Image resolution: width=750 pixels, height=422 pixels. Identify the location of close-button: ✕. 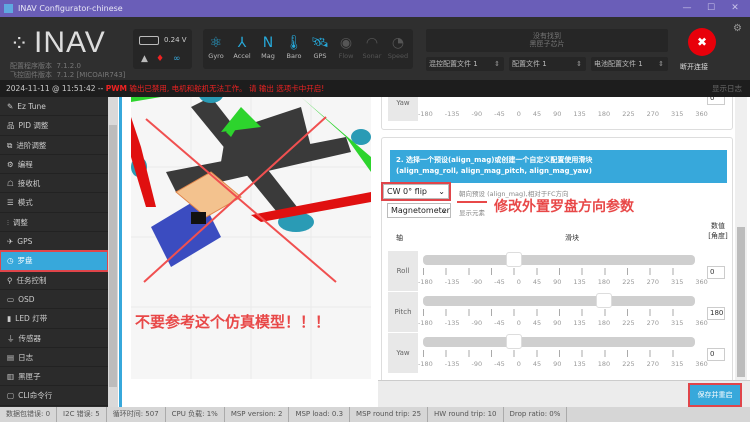
(735, 8).